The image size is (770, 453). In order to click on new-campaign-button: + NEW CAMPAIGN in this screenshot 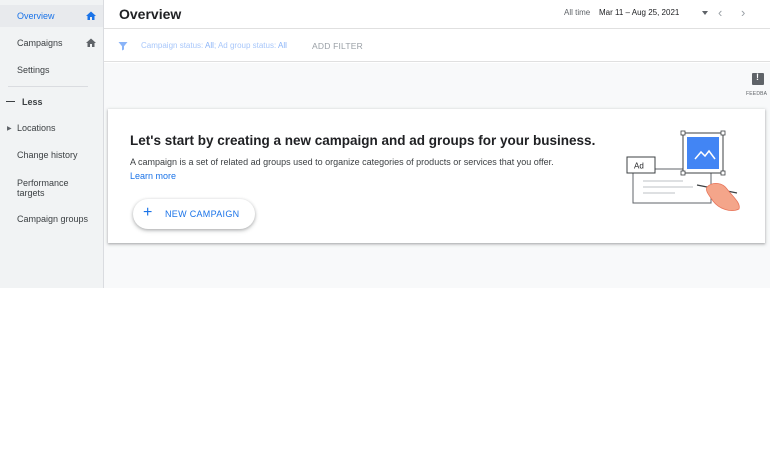, I will do `click(194, 214)`.